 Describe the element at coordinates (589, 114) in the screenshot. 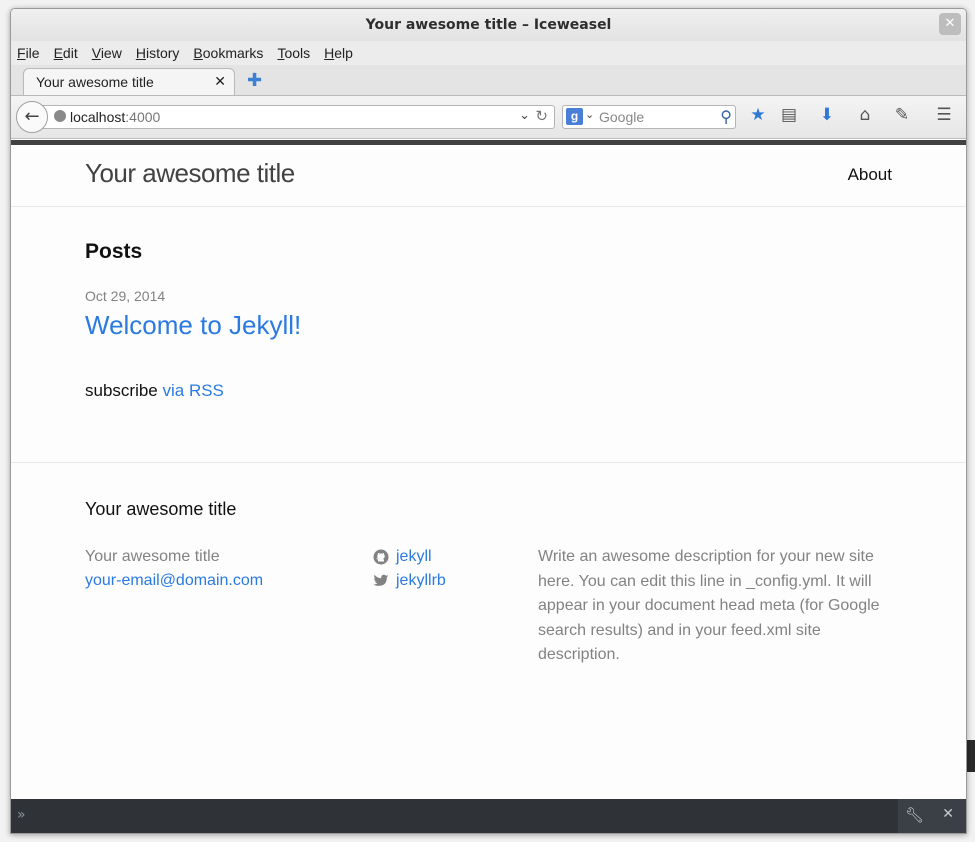

I see `engine-dropdown-icon: ⌄` at that location.